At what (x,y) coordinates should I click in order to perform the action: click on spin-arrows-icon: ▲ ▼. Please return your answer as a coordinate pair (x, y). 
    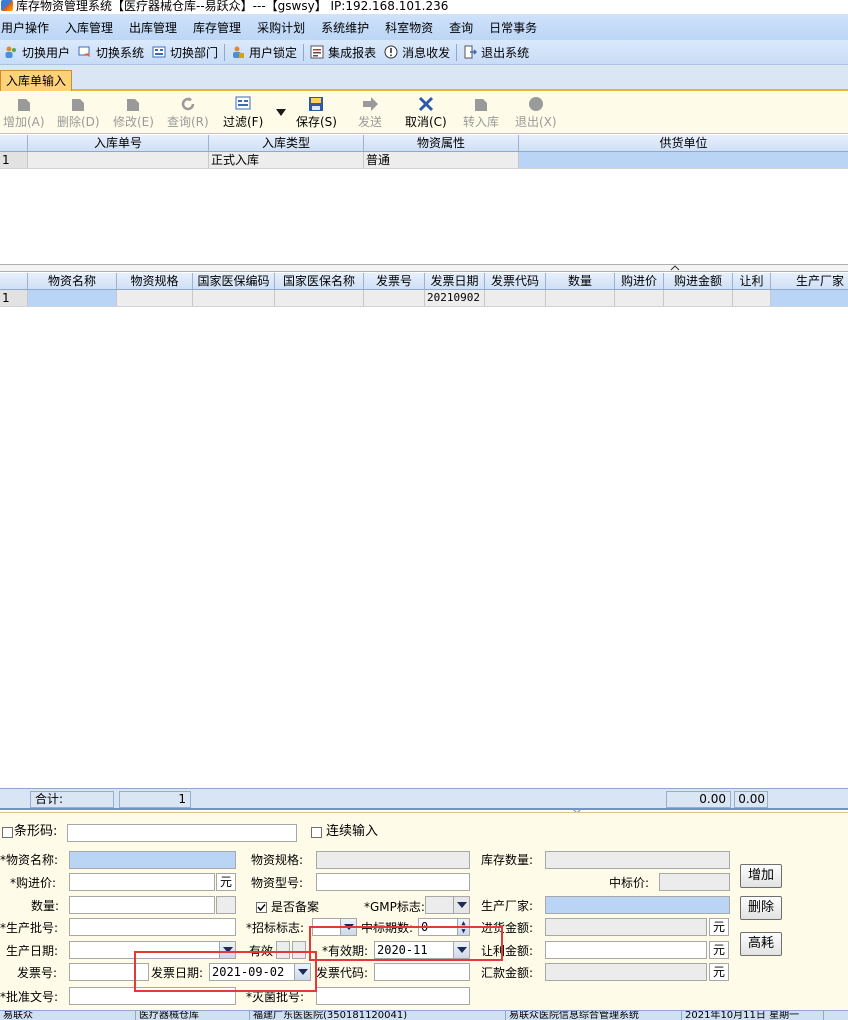
    Looking at the image, I should click on (463, 927).